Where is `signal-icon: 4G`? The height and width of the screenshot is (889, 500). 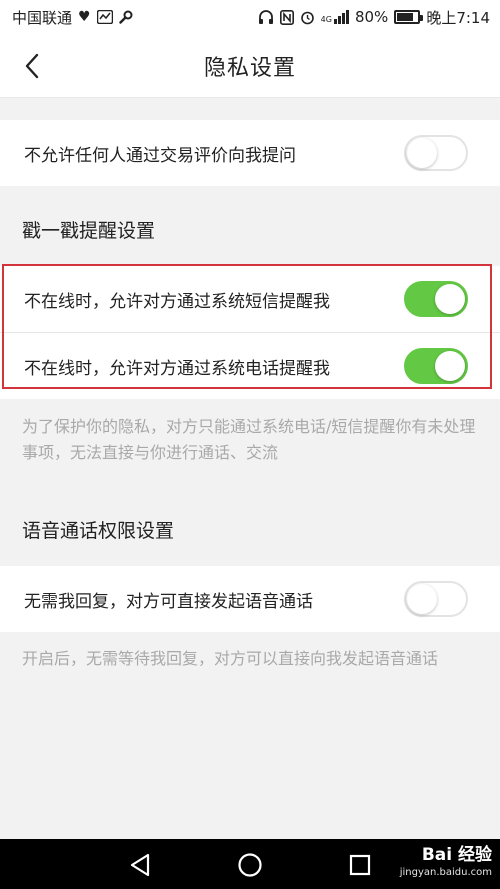
signal-icon: 4G is located at coordinates (335, 17).